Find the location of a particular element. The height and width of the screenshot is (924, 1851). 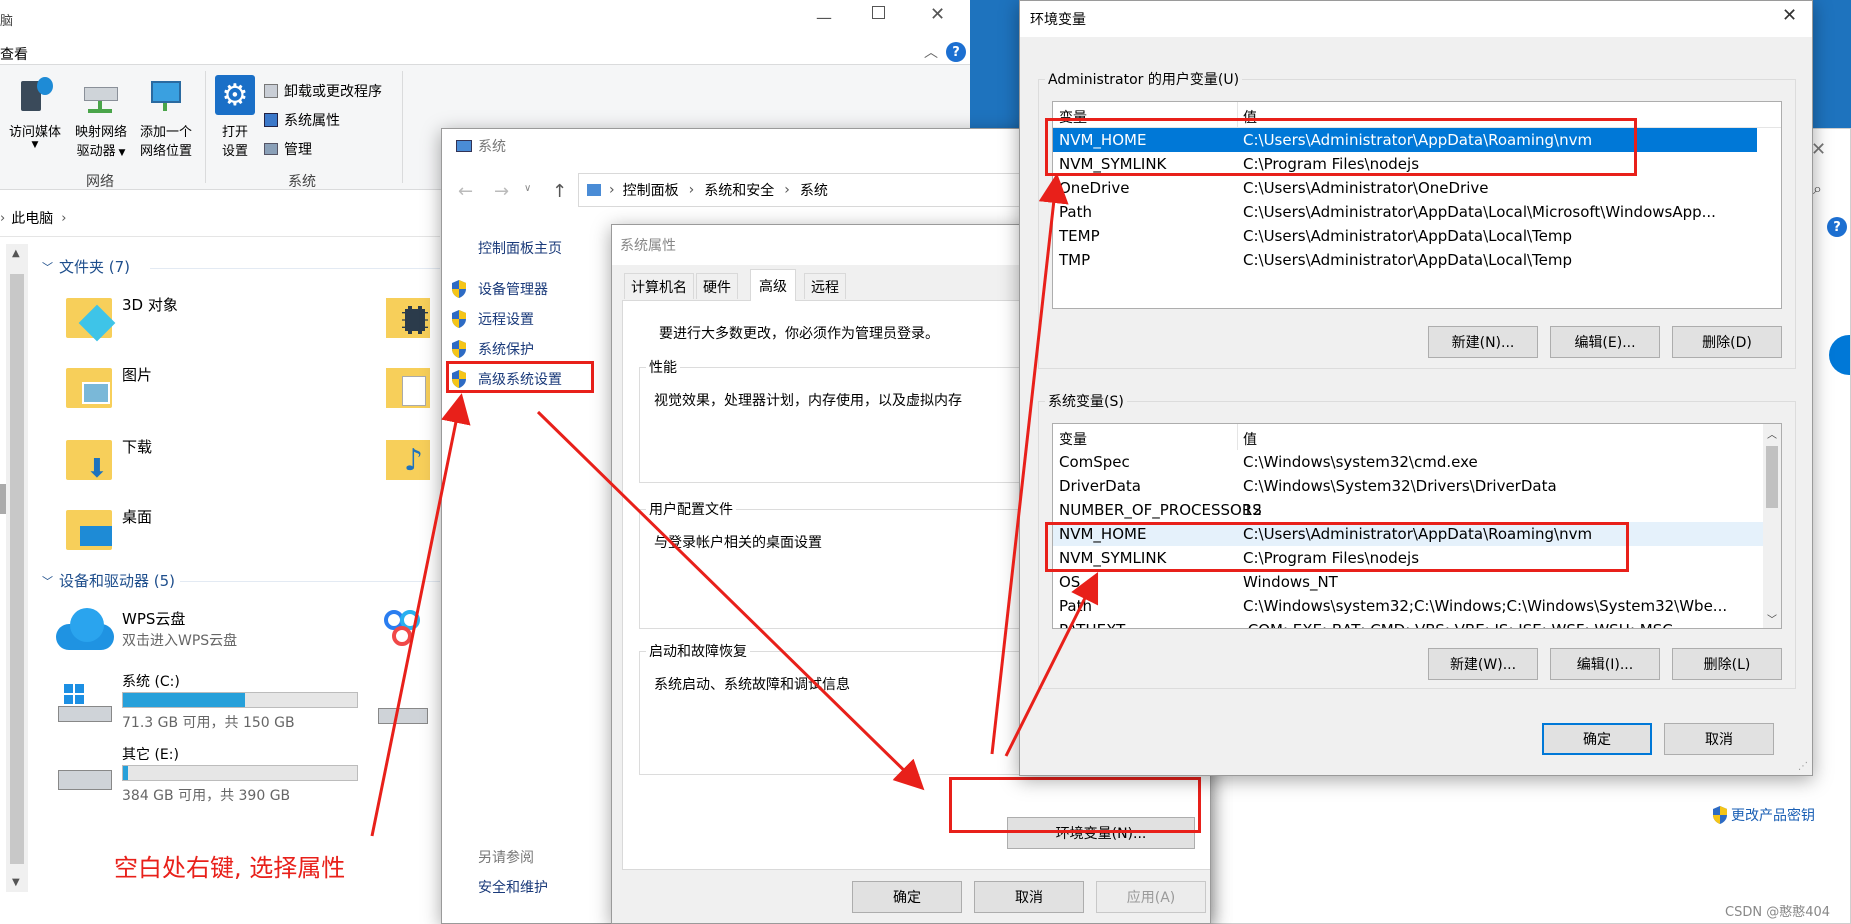

uninstall-program-button: 卸载或更改程序 is located at coordinates (323, 91).